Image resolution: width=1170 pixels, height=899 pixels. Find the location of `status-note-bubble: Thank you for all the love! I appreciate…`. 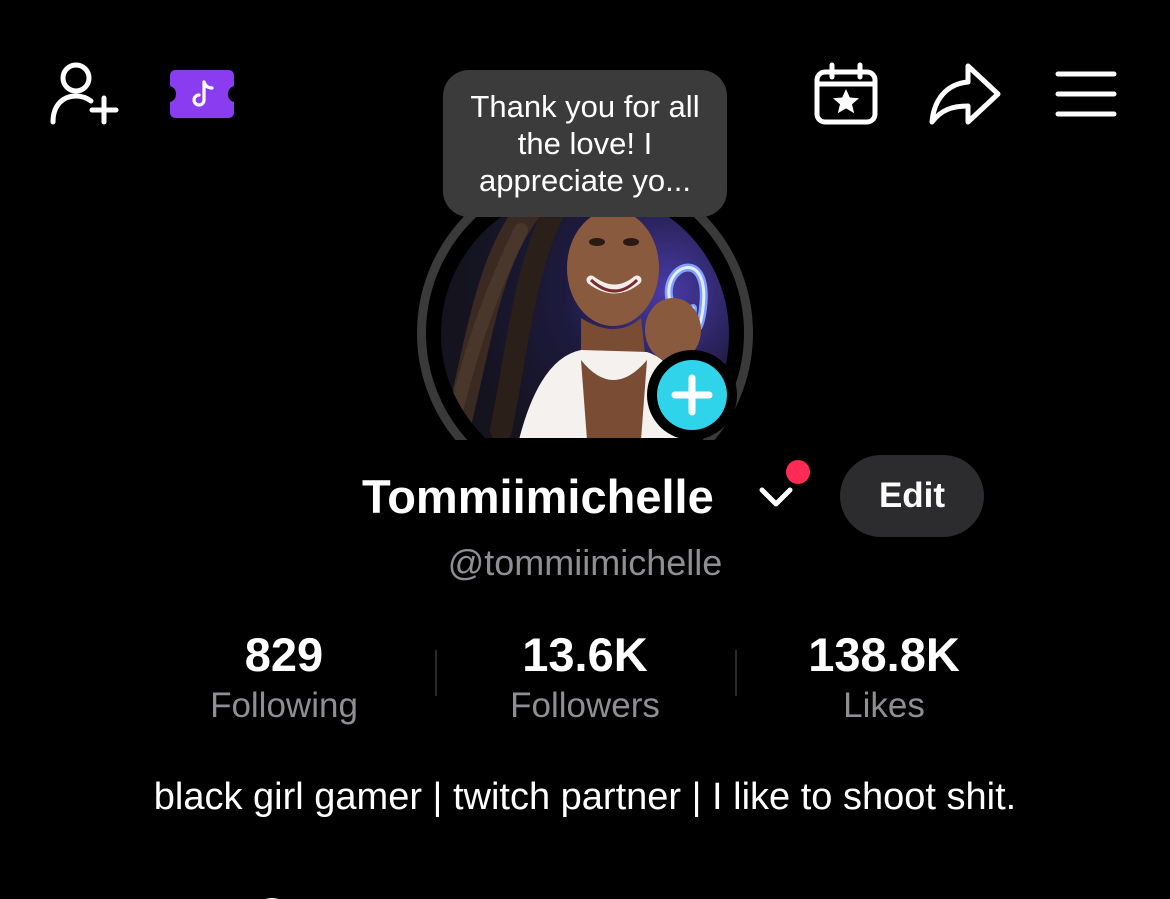

status-note-bubble: Thank you for all the love! I appreciate… is located at coordinates (585, 143).